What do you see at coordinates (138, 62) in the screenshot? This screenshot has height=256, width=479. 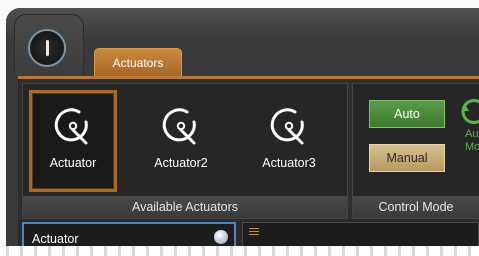 I see `tab-actuators: Actuators` at bounding box center [138, 62].